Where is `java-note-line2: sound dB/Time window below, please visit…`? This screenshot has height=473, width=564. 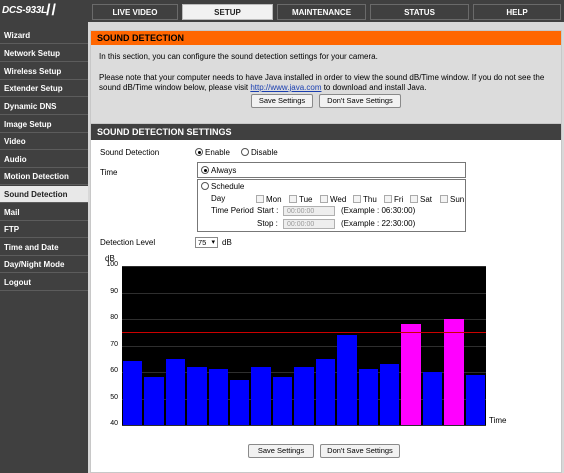
java-note-line2: sound dB/Time window below, please visit… is located at coordinates (262, 88).